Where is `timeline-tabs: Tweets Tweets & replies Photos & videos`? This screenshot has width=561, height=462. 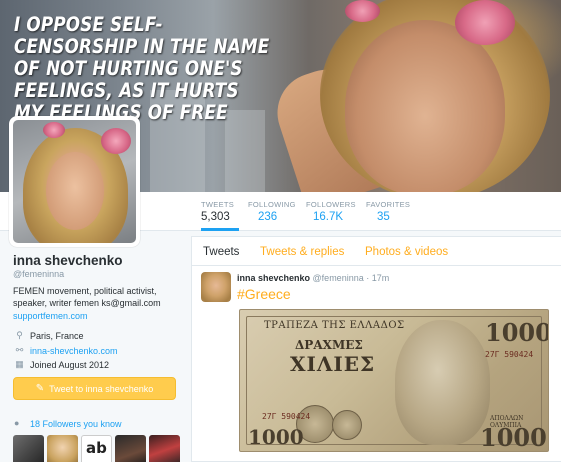
timeline-tabs: Tweets Tweets & replies Photos & videos is located at coordinates (376, 251).